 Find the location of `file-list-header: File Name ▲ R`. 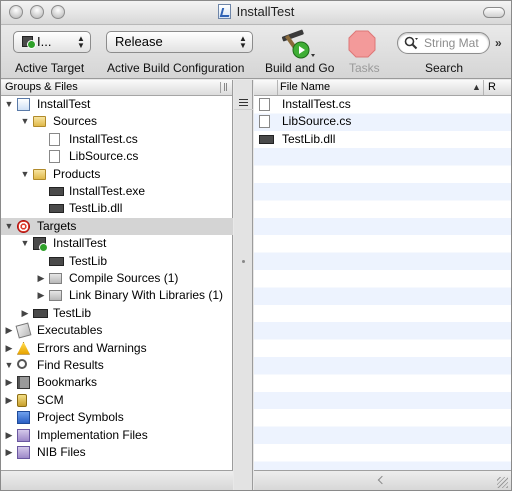

file-list-header: File Name ▲ R is located at coordinates (382, 88).